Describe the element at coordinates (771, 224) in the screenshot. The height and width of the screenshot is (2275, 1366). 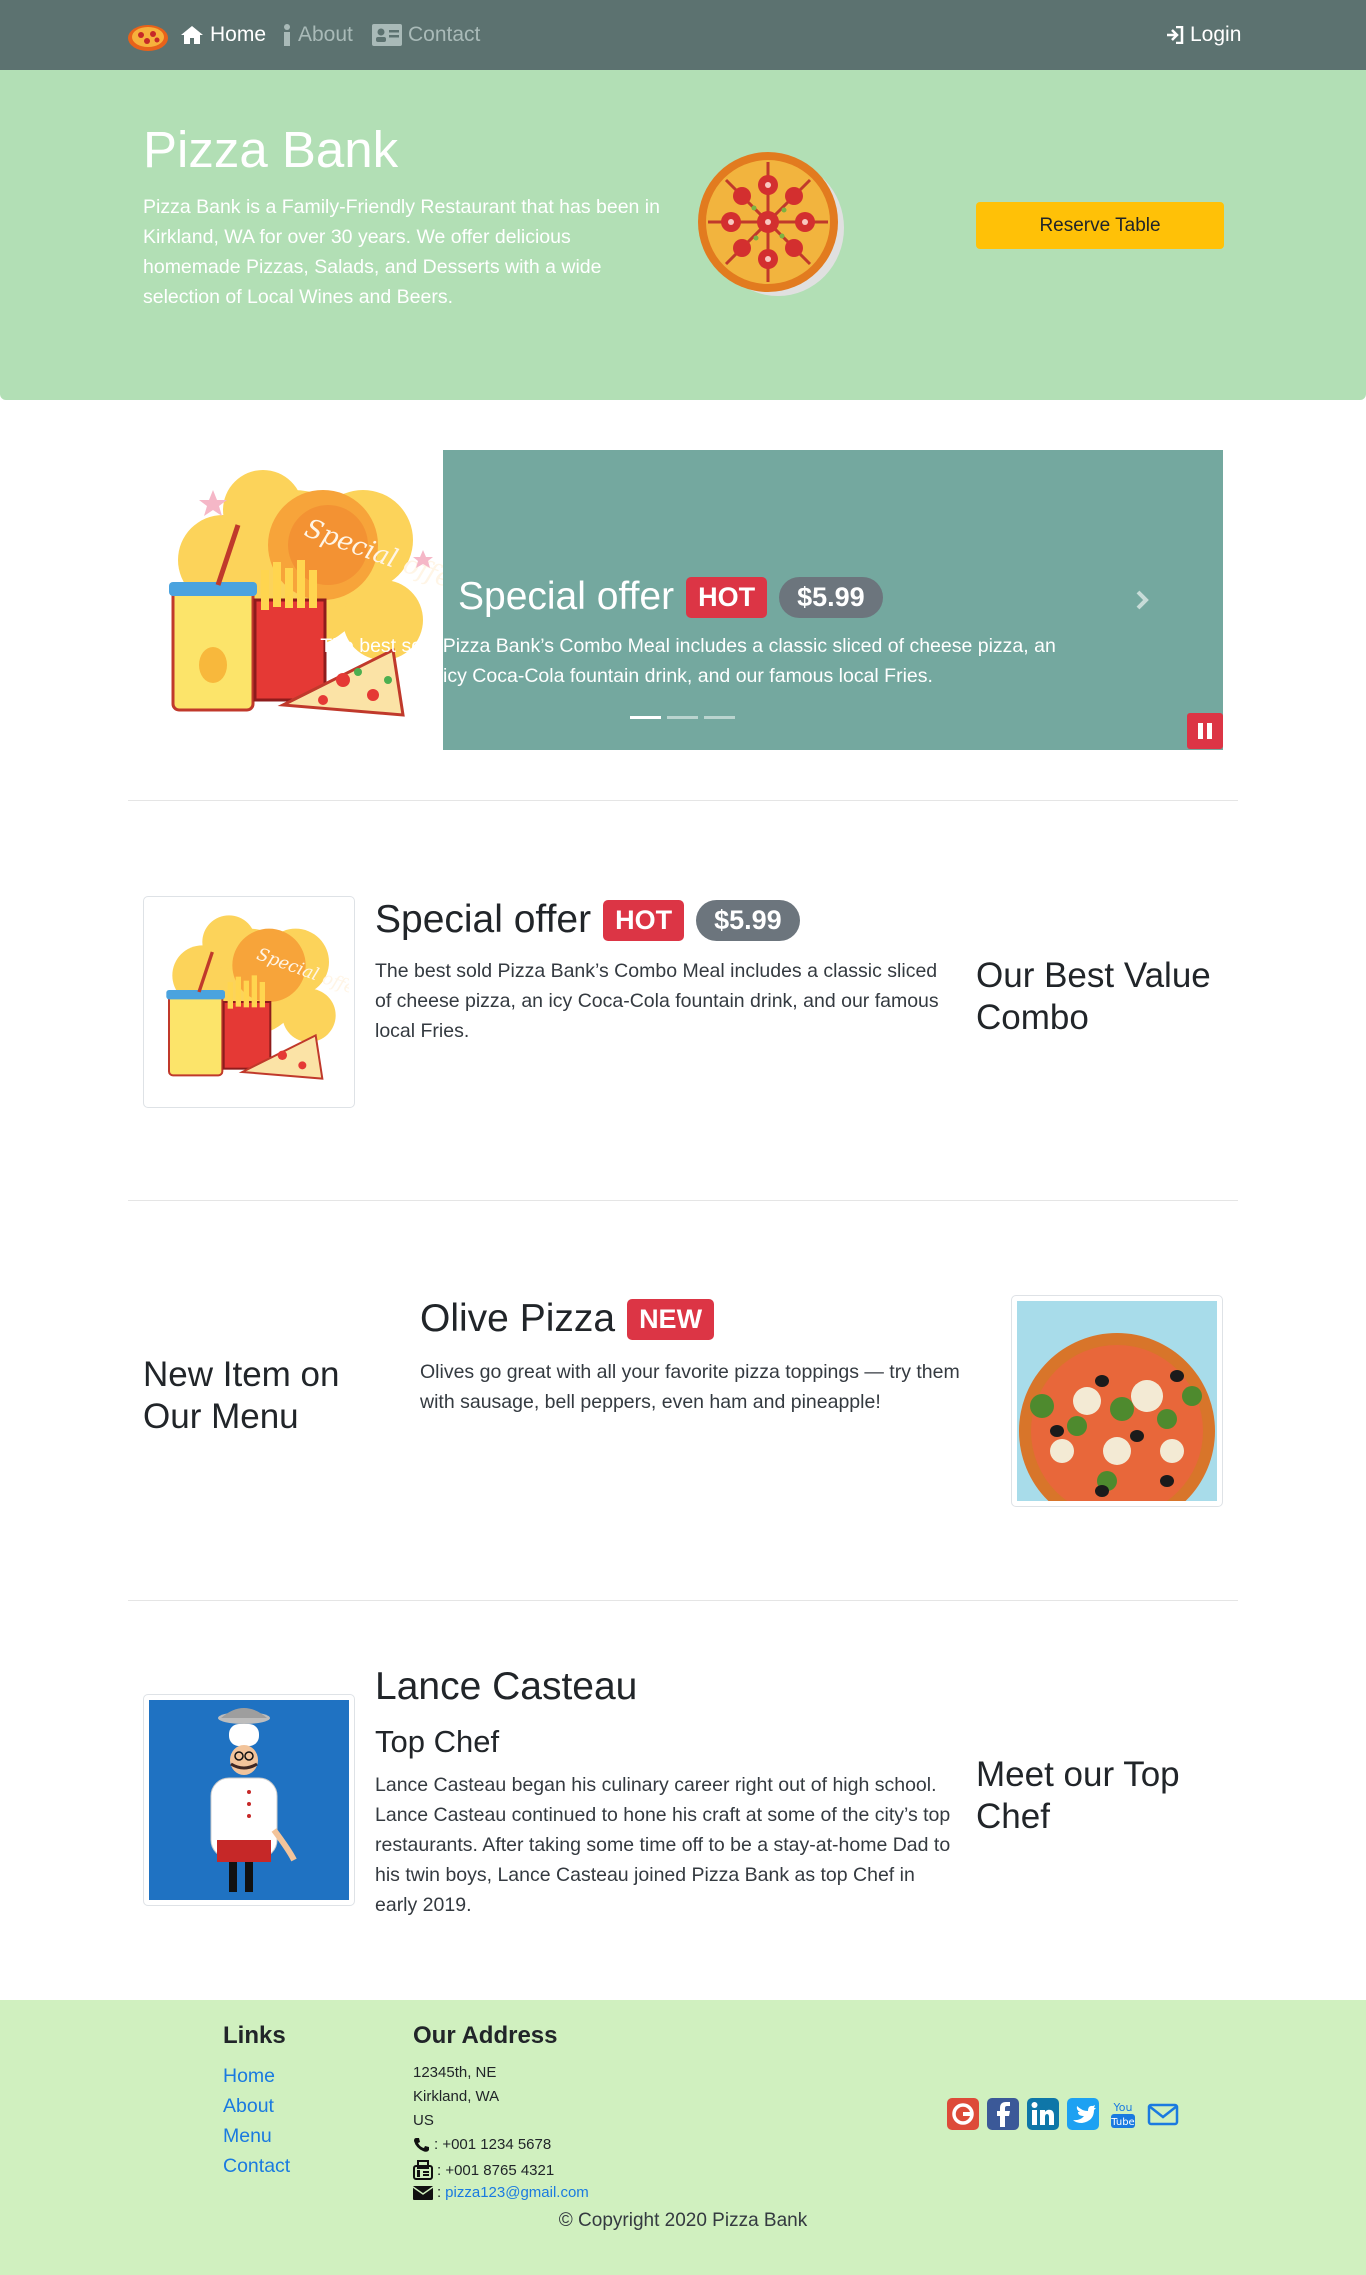
I see `pizza-image` at that location.